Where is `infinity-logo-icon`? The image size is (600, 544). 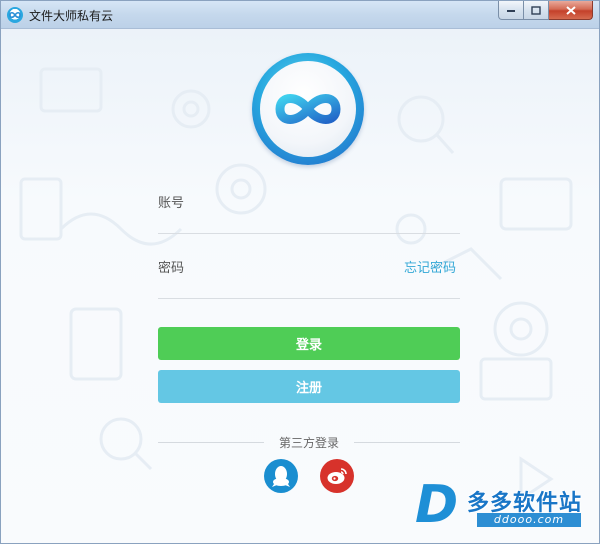 infinity-logo-icon is located at coordinates (308, 109).